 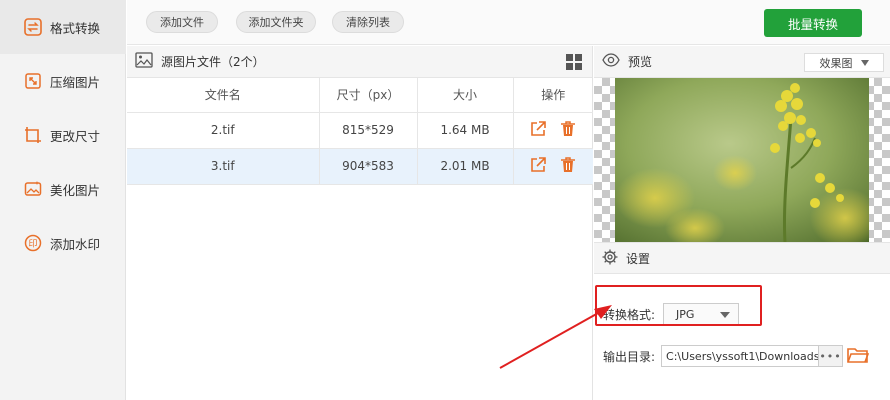 I want to click on settings-title: 设置, so click(x=638, y=258).